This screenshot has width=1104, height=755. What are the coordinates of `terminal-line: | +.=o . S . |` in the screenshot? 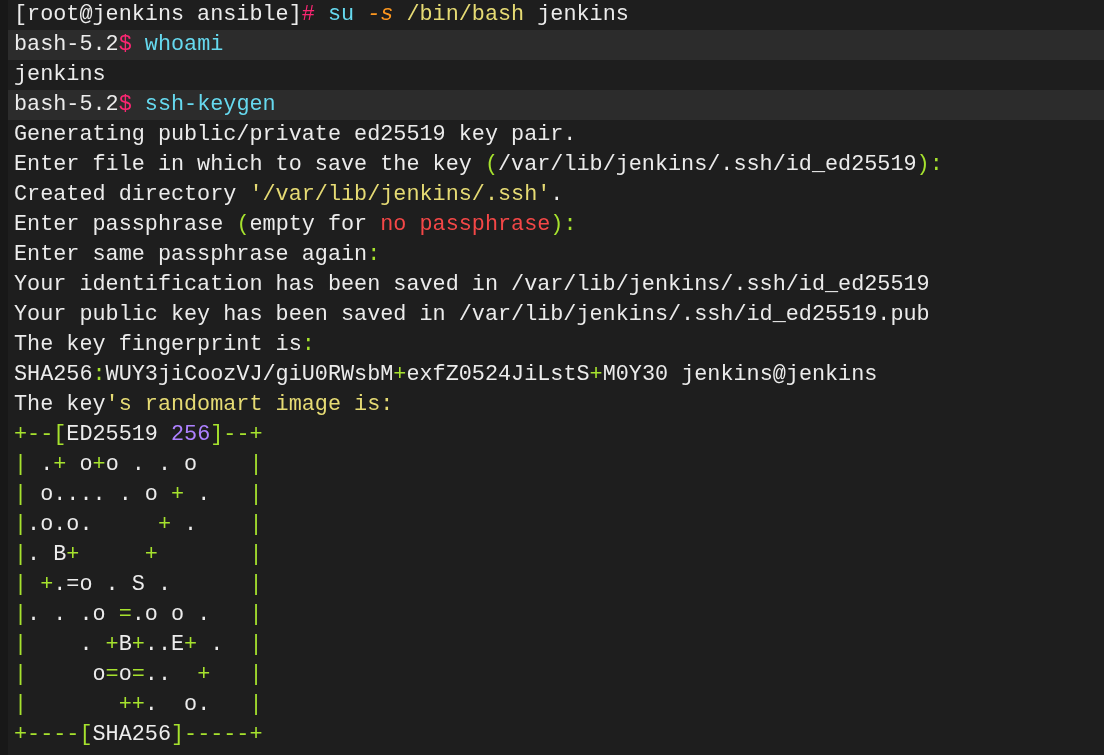 It's located at (138, 585).